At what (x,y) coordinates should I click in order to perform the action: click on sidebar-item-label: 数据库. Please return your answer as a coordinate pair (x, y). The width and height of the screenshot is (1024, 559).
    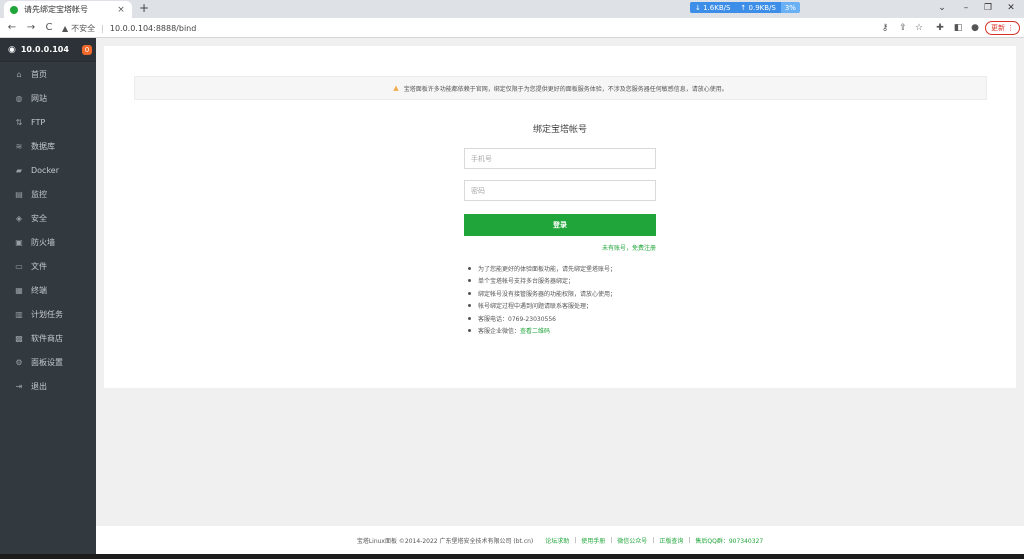
    Looking at the image, I should click on (43, 146).